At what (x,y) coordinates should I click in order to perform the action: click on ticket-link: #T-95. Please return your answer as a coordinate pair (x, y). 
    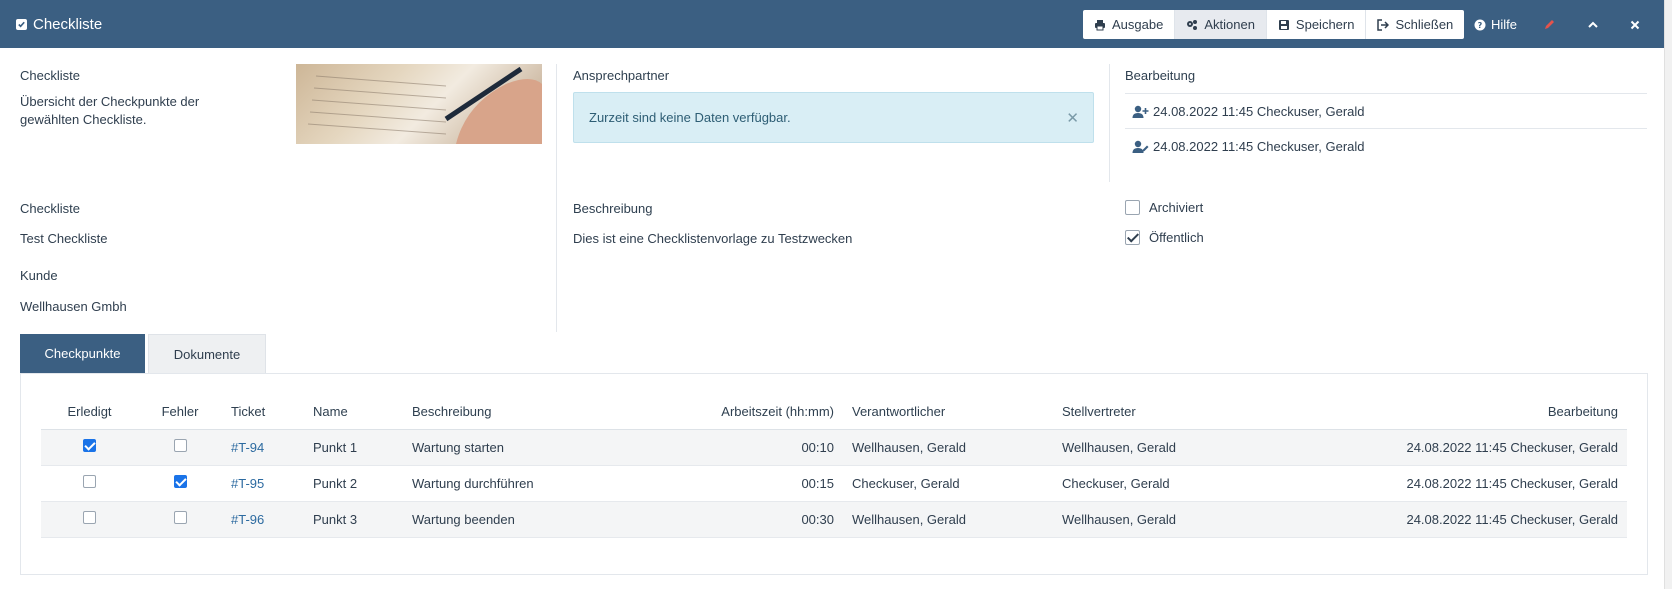
    Looking at the image, I should click on (247, 483).